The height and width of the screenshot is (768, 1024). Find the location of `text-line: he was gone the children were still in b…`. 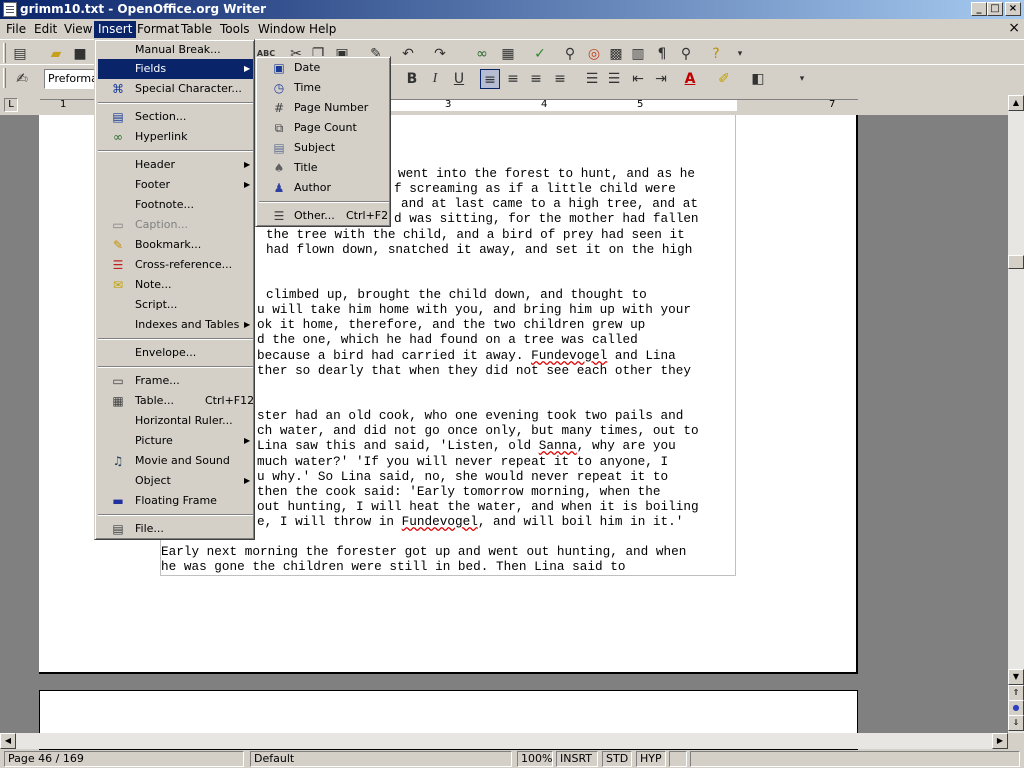

text-line: he was gone the children were still in b… is located at coordinates (393, 566).